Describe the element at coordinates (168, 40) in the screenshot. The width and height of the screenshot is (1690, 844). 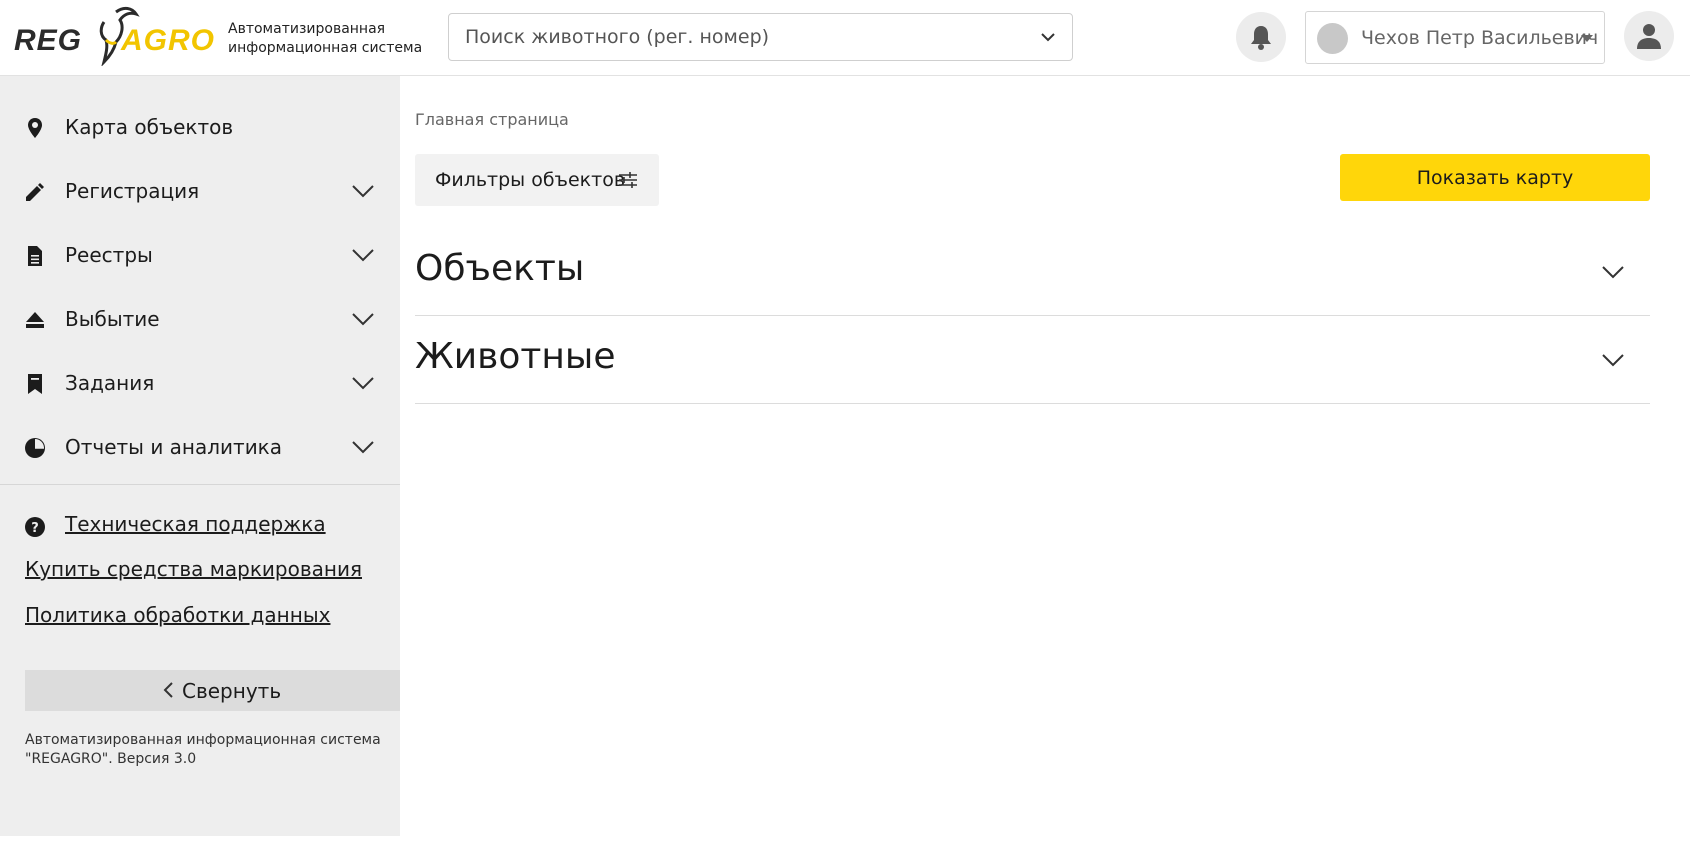
I see `logo-text-agro: AGRO` at that location.